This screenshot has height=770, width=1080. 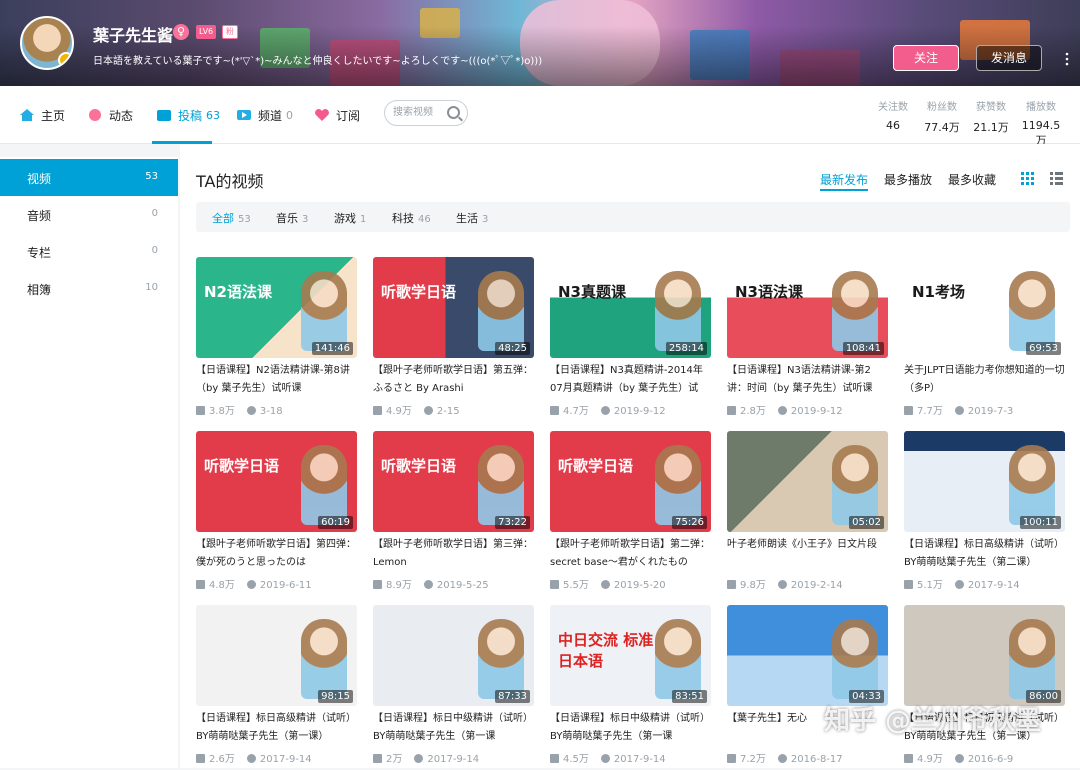 I want to click on video-title: 【日语课程】标日高级精讲（试听）BY萌萌哒葉子先生（第一课）, so click(x=276, y=728).